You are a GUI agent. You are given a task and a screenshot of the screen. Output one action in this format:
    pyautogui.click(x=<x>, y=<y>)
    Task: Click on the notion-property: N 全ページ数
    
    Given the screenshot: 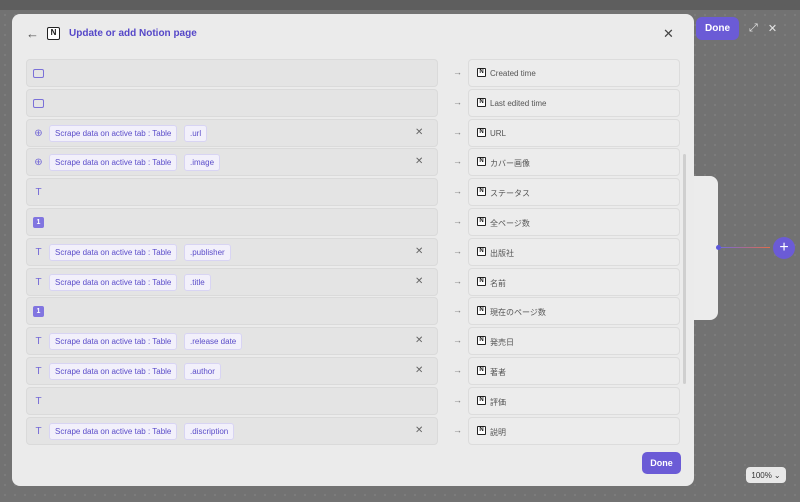 What is the action you would take?
    pyautogui.click(x=574, y=222)
    